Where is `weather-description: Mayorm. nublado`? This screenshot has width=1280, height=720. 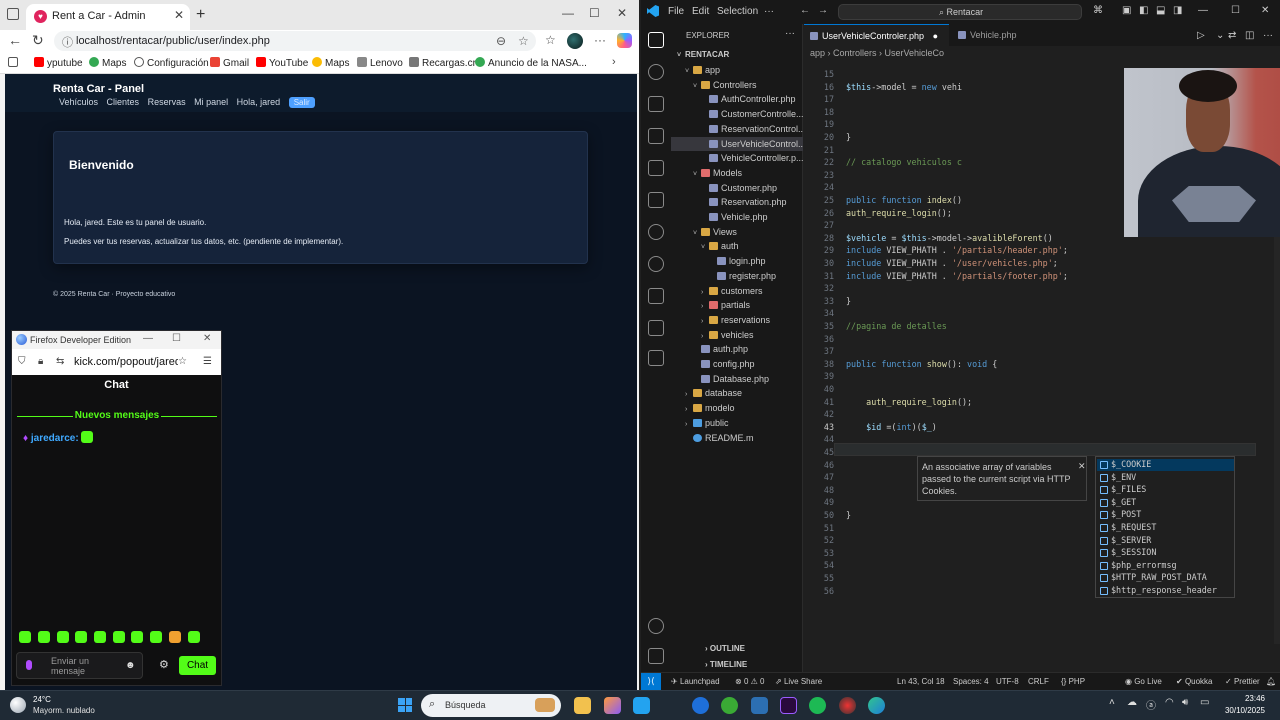
weather-description: Mayorm. nublado is located at coordinates (64, 710).